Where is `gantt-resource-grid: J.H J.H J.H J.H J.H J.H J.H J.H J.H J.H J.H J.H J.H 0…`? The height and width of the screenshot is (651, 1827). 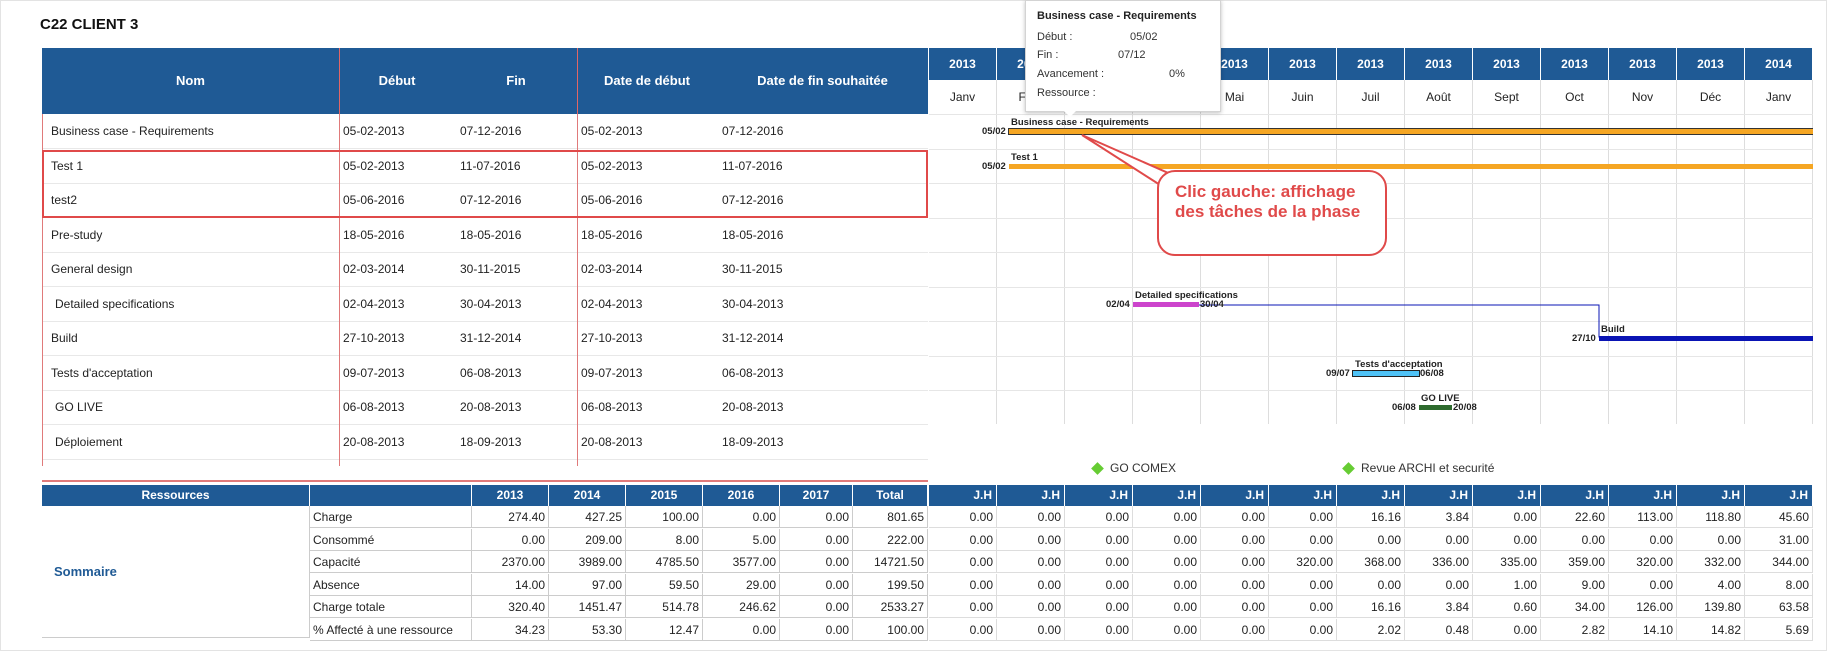 gantt-resource-grid: J.H J.H J.H J.H J.H J.H J.H J.H J.H J.H J.H J.H J.H 0… is located at coordinates (1371, 563).